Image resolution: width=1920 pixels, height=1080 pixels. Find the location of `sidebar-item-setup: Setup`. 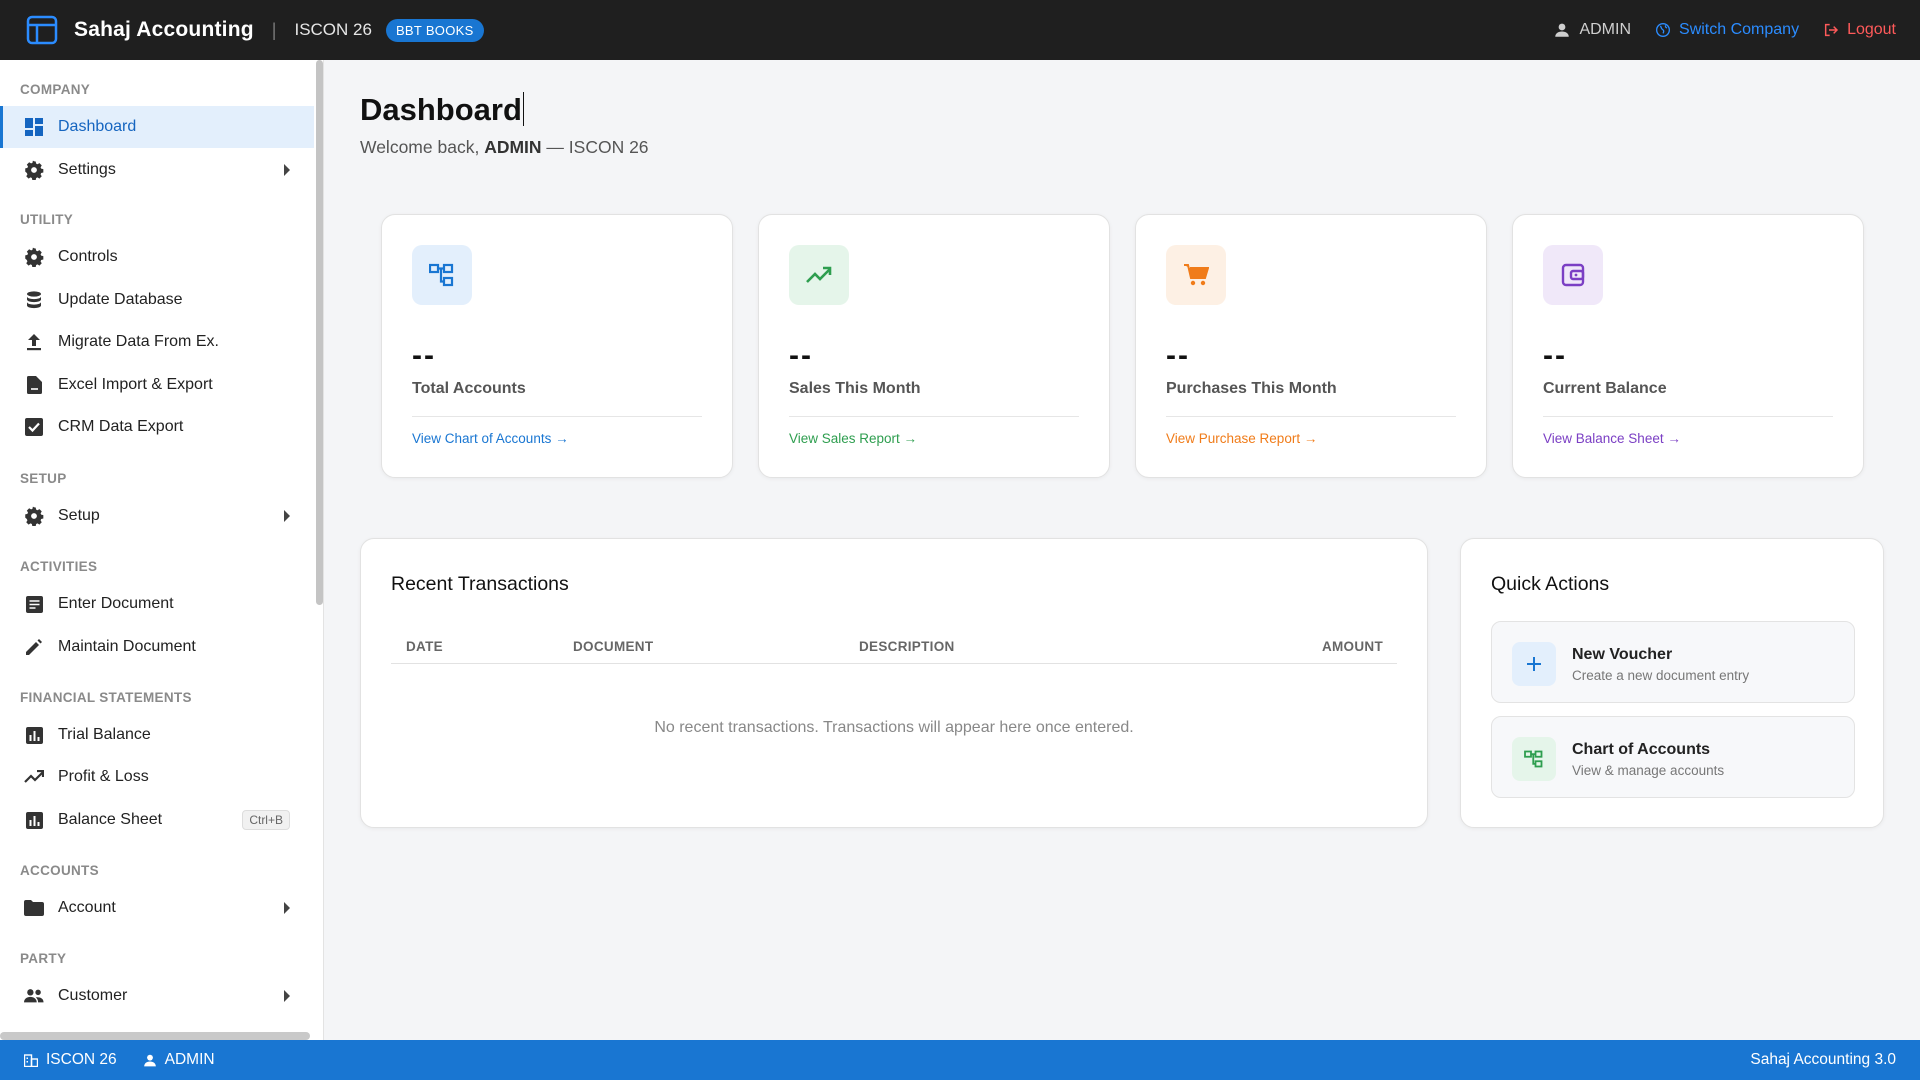

sidebar-item-setup: Setup is located at coordinates (157, 516).